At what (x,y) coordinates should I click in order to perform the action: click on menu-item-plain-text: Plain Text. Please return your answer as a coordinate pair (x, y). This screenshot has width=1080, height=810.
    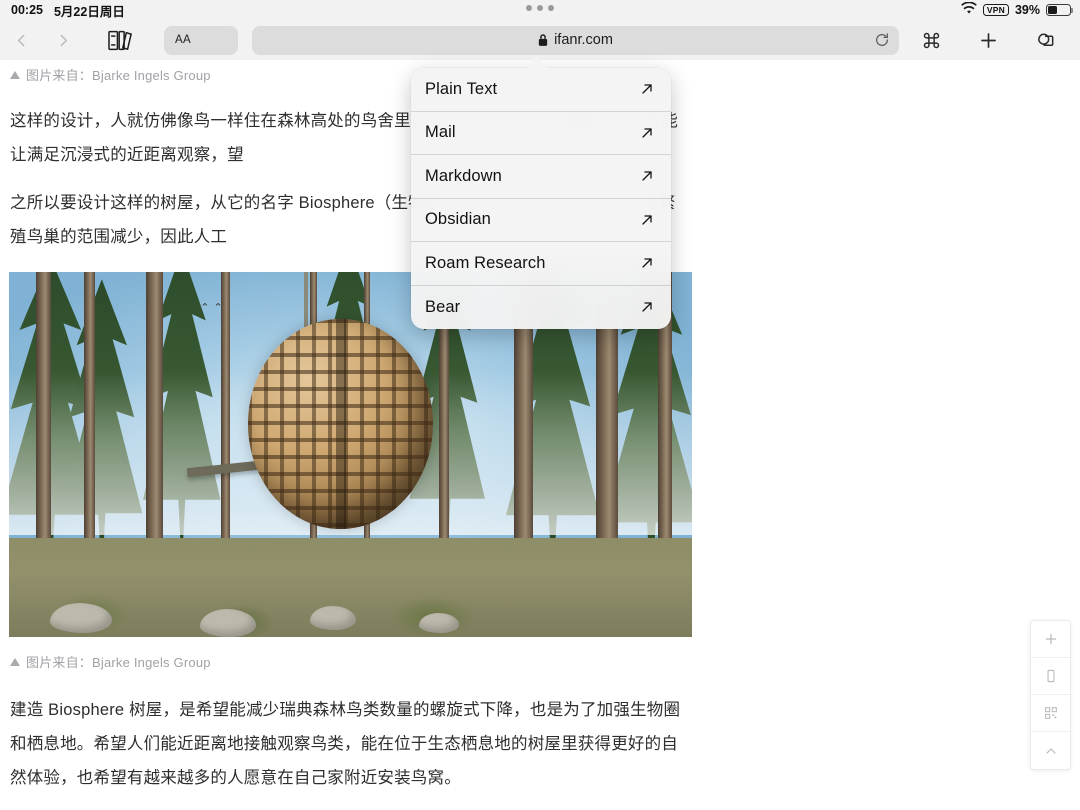
    Looking at the image, I should click on (541, 90).